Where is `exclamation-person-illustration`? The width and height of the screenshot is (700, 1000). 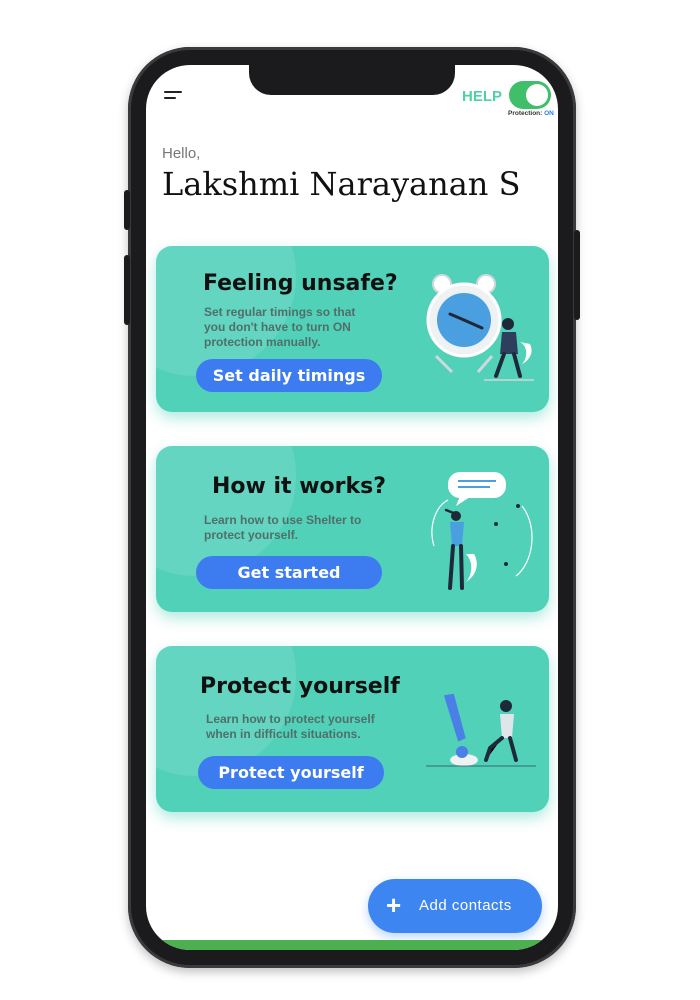 exclamation-person-illustration is located at coordinates (481, 730).